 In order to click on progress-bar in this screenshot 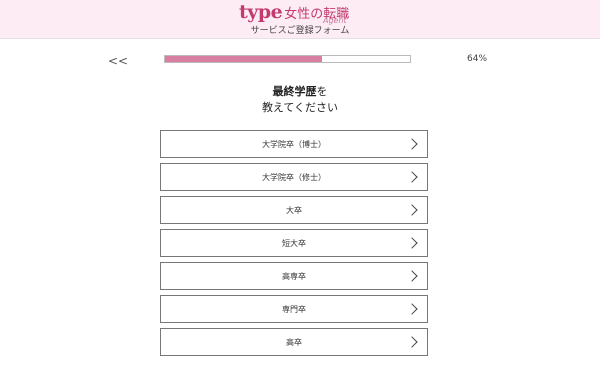, I will do `click(287, 59)`.